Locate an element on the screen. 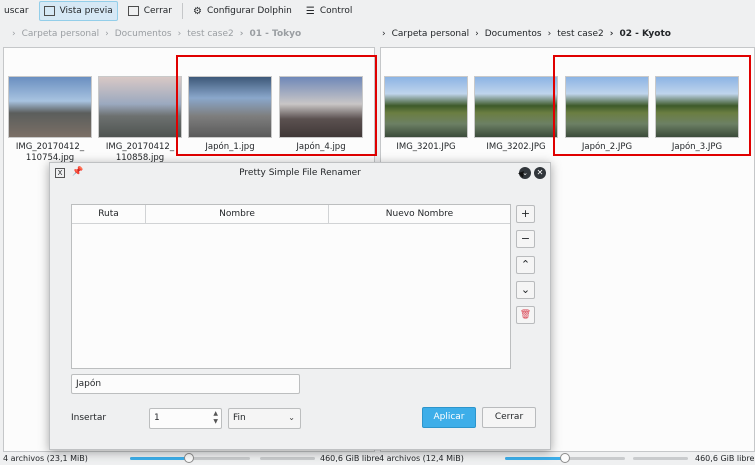  preview-button-label: Vista previa is located at coordinates (86, 11).